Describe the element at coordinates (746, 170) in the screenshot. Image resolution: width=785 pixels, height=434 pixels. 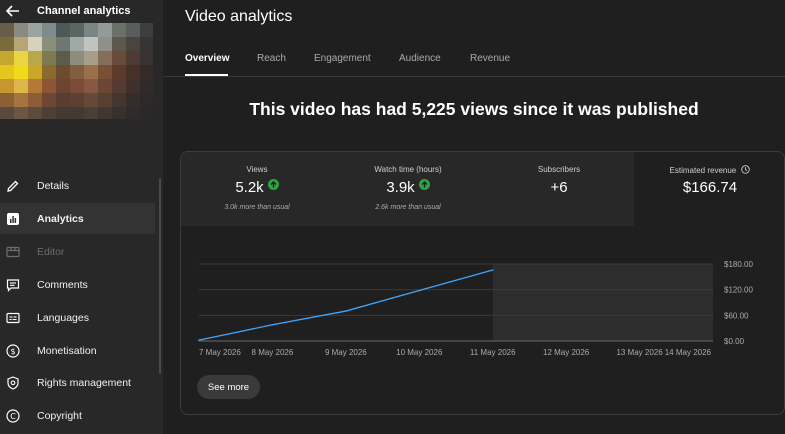
I see `clock-icon` at that location.